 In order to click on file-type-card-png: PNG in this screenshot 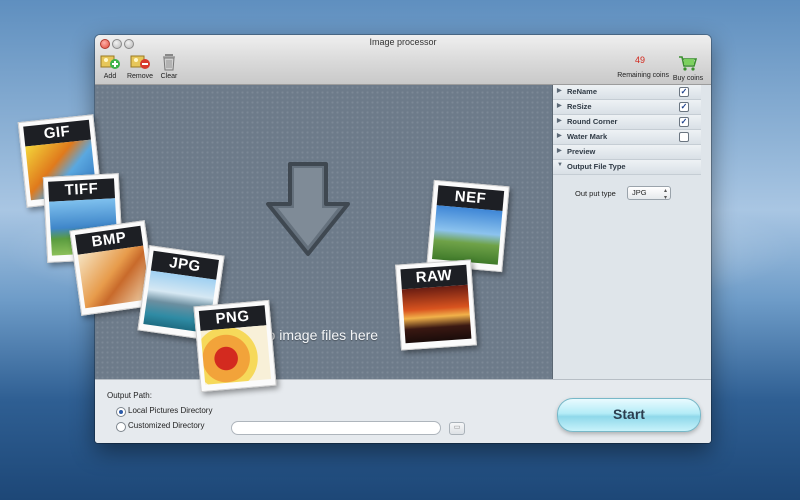, I will do `click(235, 346)`.